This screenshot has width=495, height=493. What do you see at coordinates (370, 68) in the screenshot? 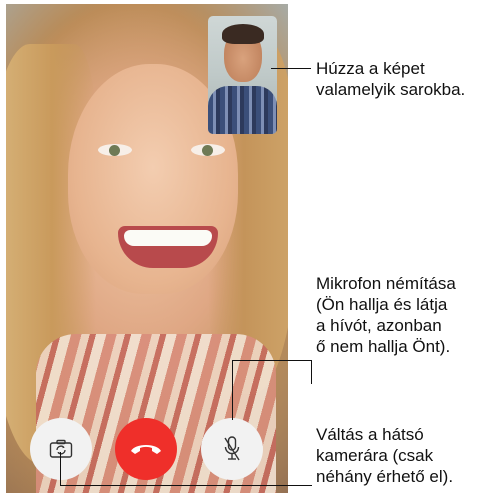
I see `callout-drag-line-1: Húzza a képet` at bounding box center [370, 68].